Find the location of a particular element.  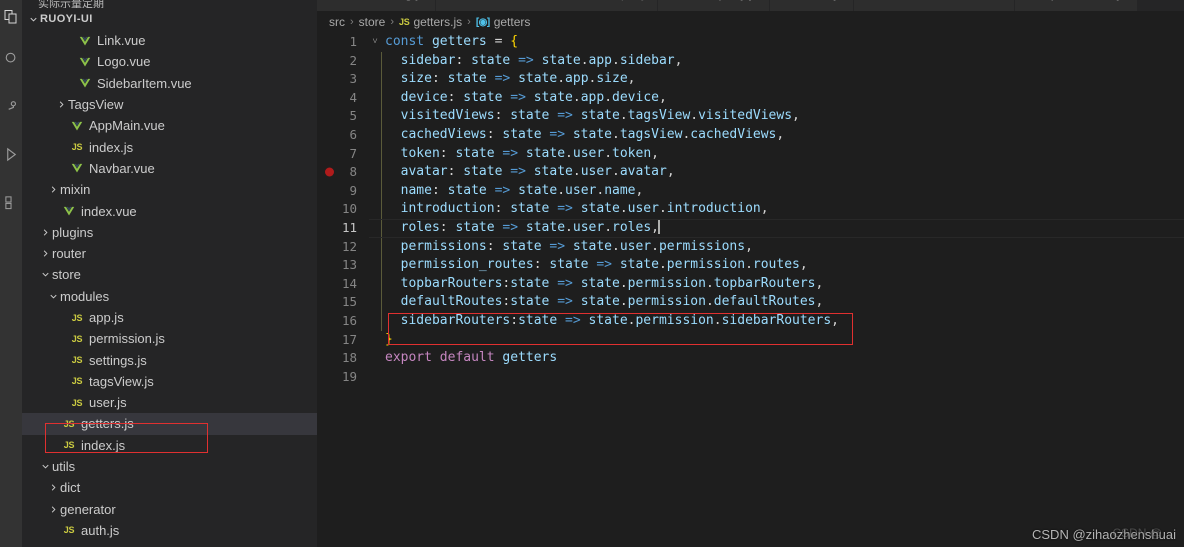

line-number: 16 is located at coordinates (349, 320).